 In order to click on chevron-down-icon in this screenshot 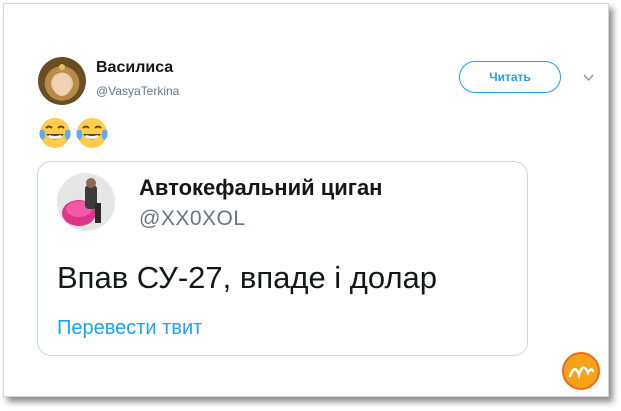, I will do `click(588, 77)`.